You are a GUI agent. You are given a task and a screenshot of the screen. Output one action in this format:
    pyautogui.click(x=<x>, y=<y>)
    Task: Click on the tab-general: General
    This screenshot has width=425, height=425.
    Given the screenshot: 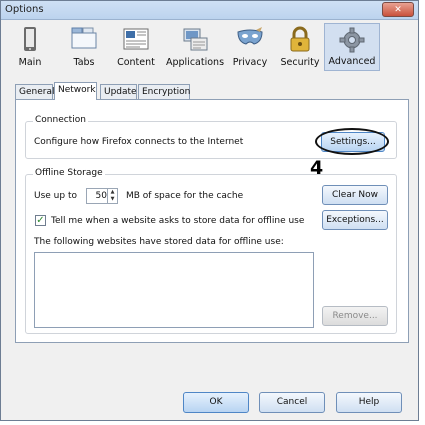 What is the action you would take?
    pyautogui.click(x=35, y=91)
    